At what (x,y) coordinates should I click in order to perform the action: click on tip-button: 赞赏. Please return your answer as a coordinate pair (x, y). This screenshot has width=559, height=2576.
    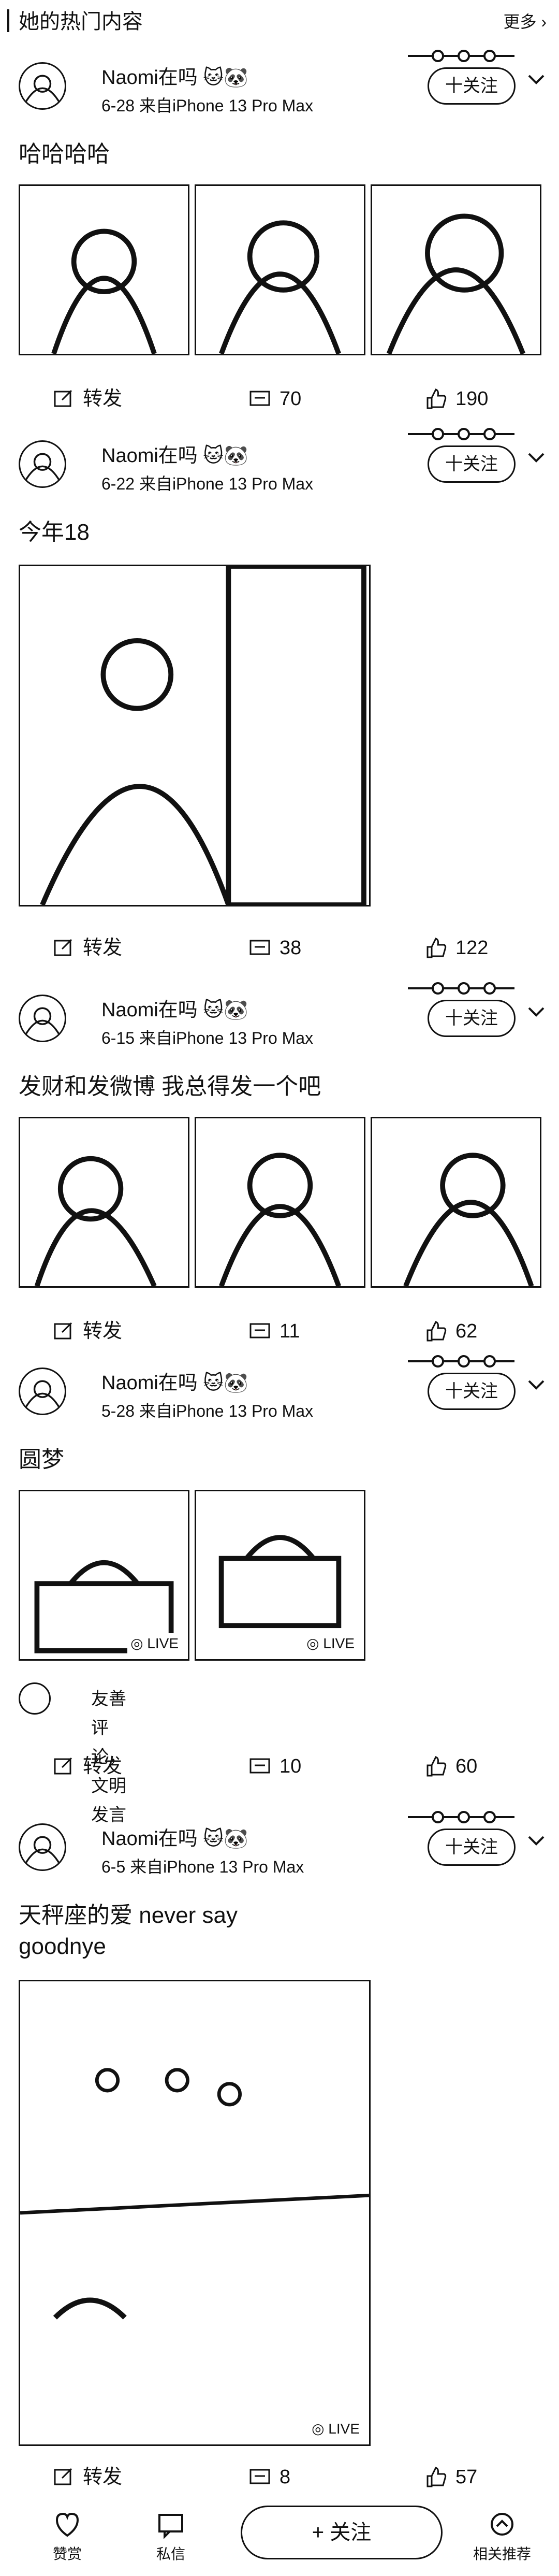
    Looking at the image, I should click on (68, 2537).